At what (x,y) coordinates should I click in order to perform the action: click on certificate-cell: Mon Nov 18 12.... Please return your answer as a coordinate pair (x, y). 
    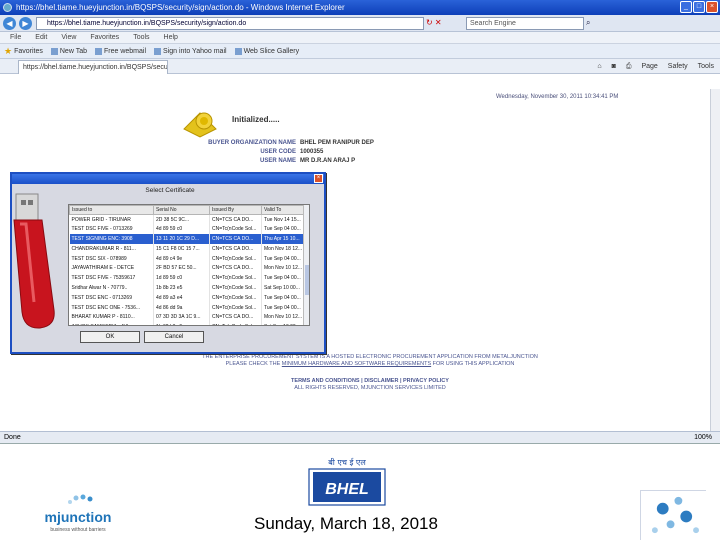
    Looking at the image, I should click on (283, 248).